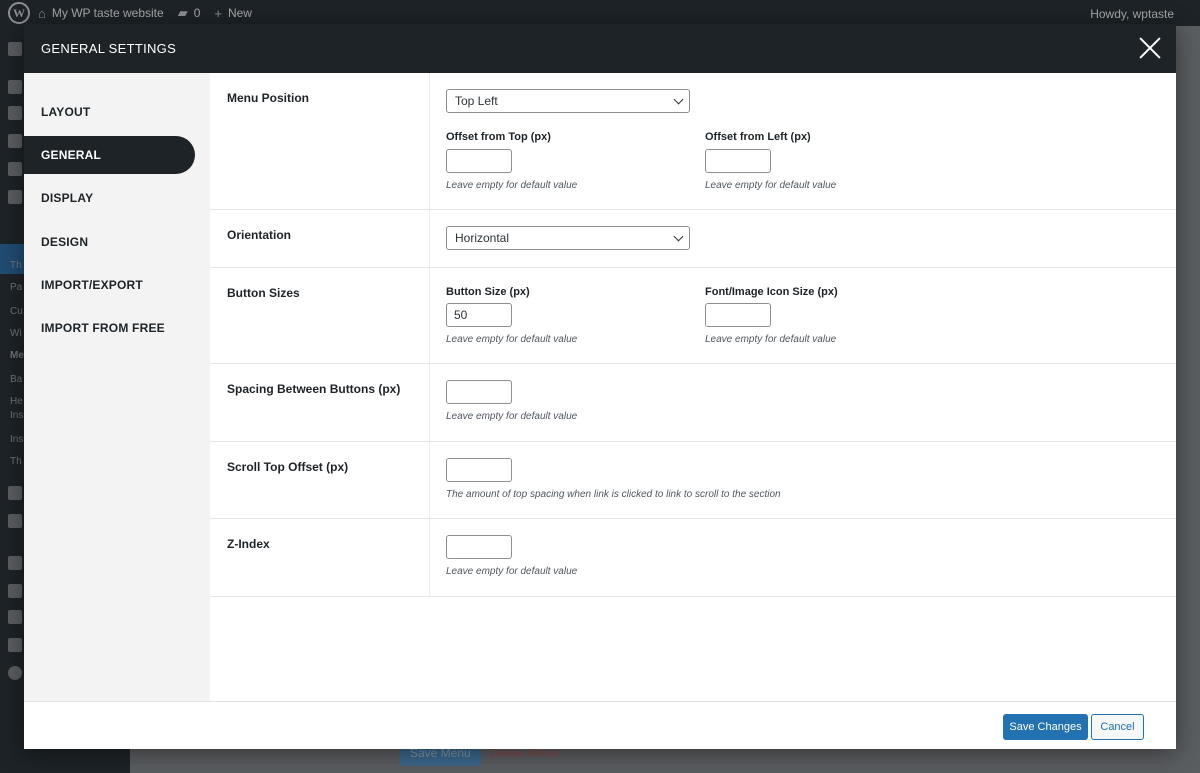  What do you see at coordinates (15, 87) in the screenshot?
I see `pin-icon` at bounding box center [15, 87].